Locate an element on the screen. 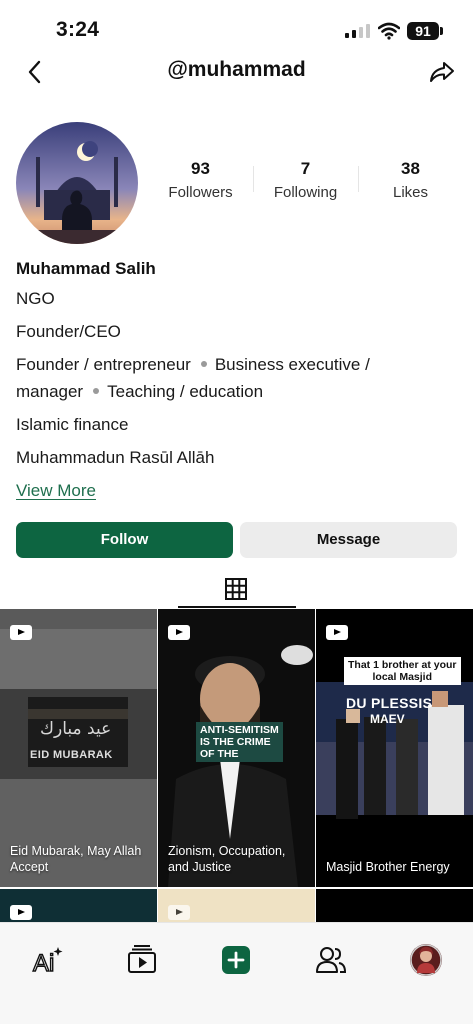  avatar-icon is located at coordinates (426, 960).